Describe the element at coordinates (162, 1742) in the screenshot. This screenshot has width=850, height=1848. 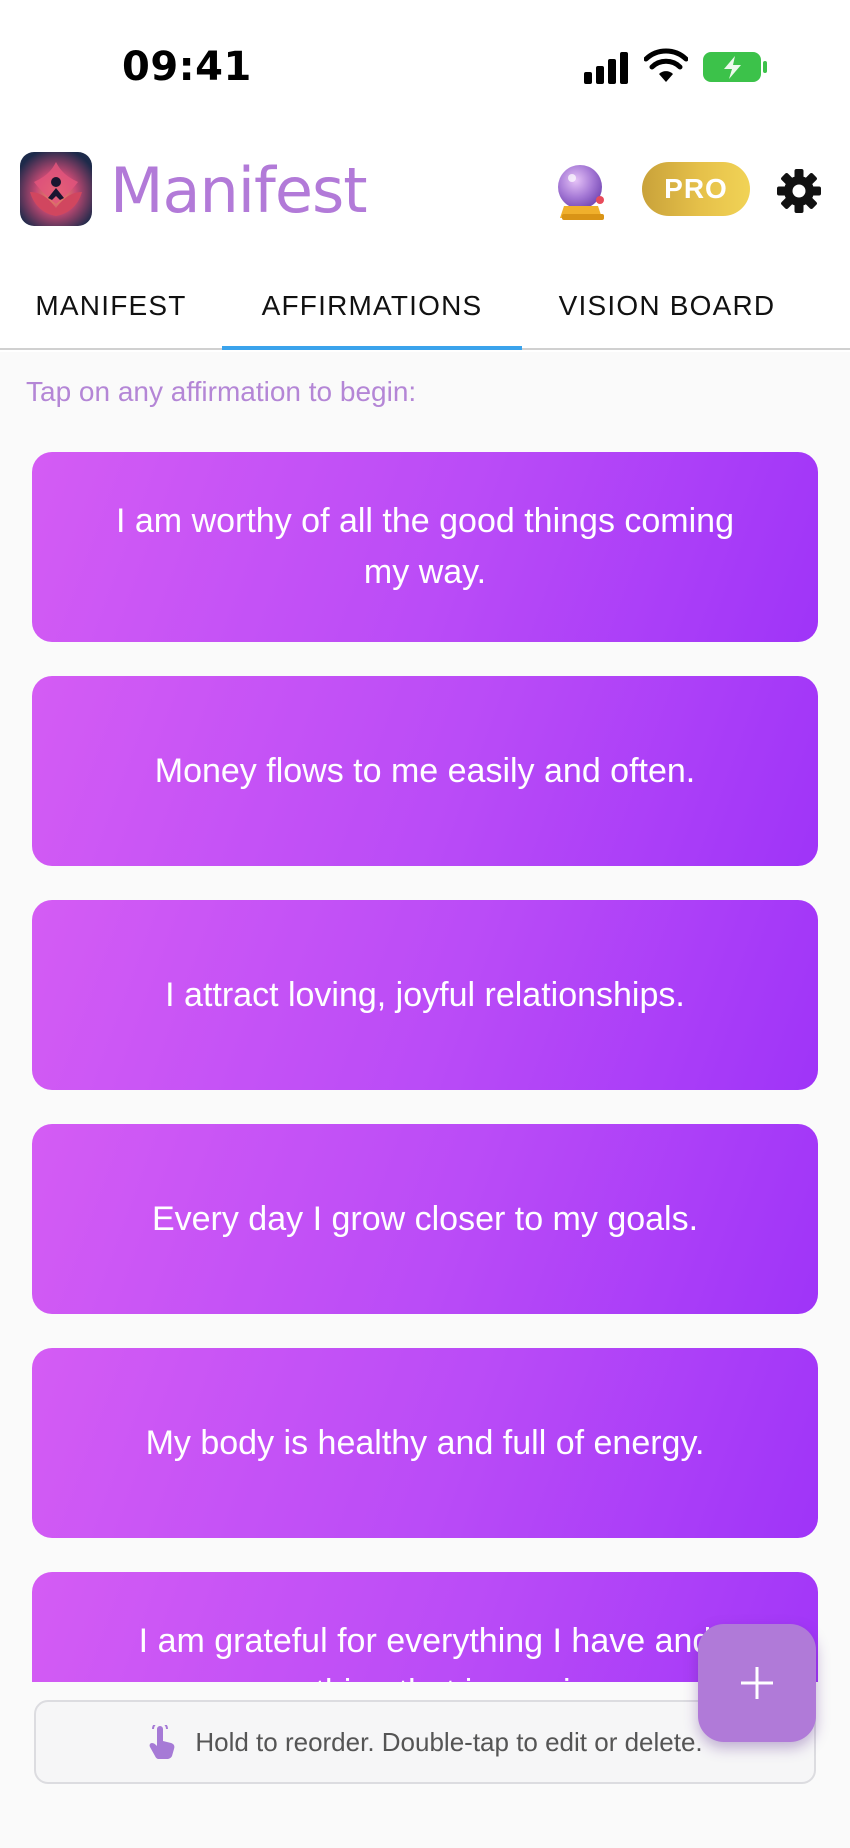
I see `hand-icon` at that location.